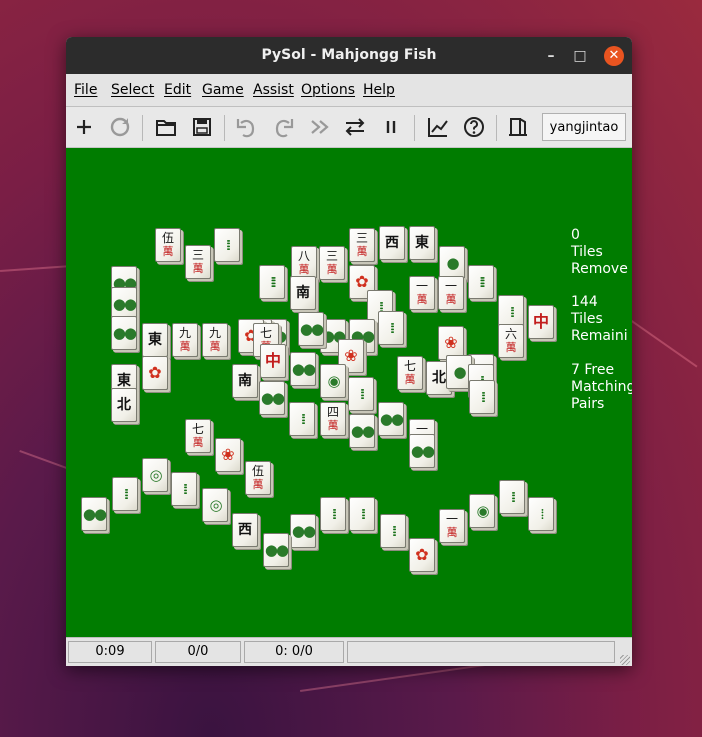 The width and height of the screenshot is (702, 737). Describe the element at coordinates (333, 419) in the screenshot. I see `mahjong-tile: 四萬` at that location.